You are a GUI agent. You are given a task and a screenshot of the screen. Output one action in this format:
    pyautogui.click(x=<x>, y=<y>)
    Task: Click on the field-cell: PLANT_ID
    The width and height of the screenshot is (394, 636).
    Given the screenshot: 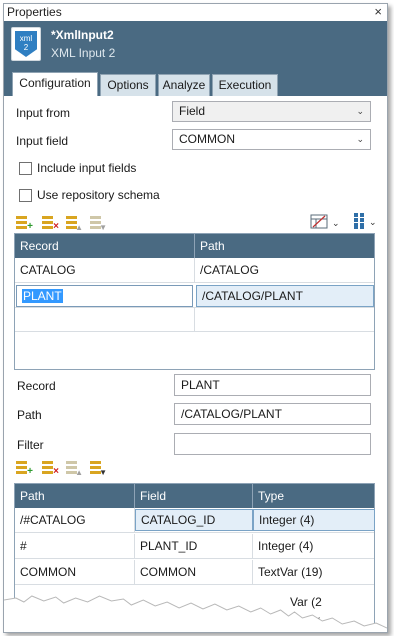 What is the action you would take?
    pyautogui.click(x=194, y=546)
    